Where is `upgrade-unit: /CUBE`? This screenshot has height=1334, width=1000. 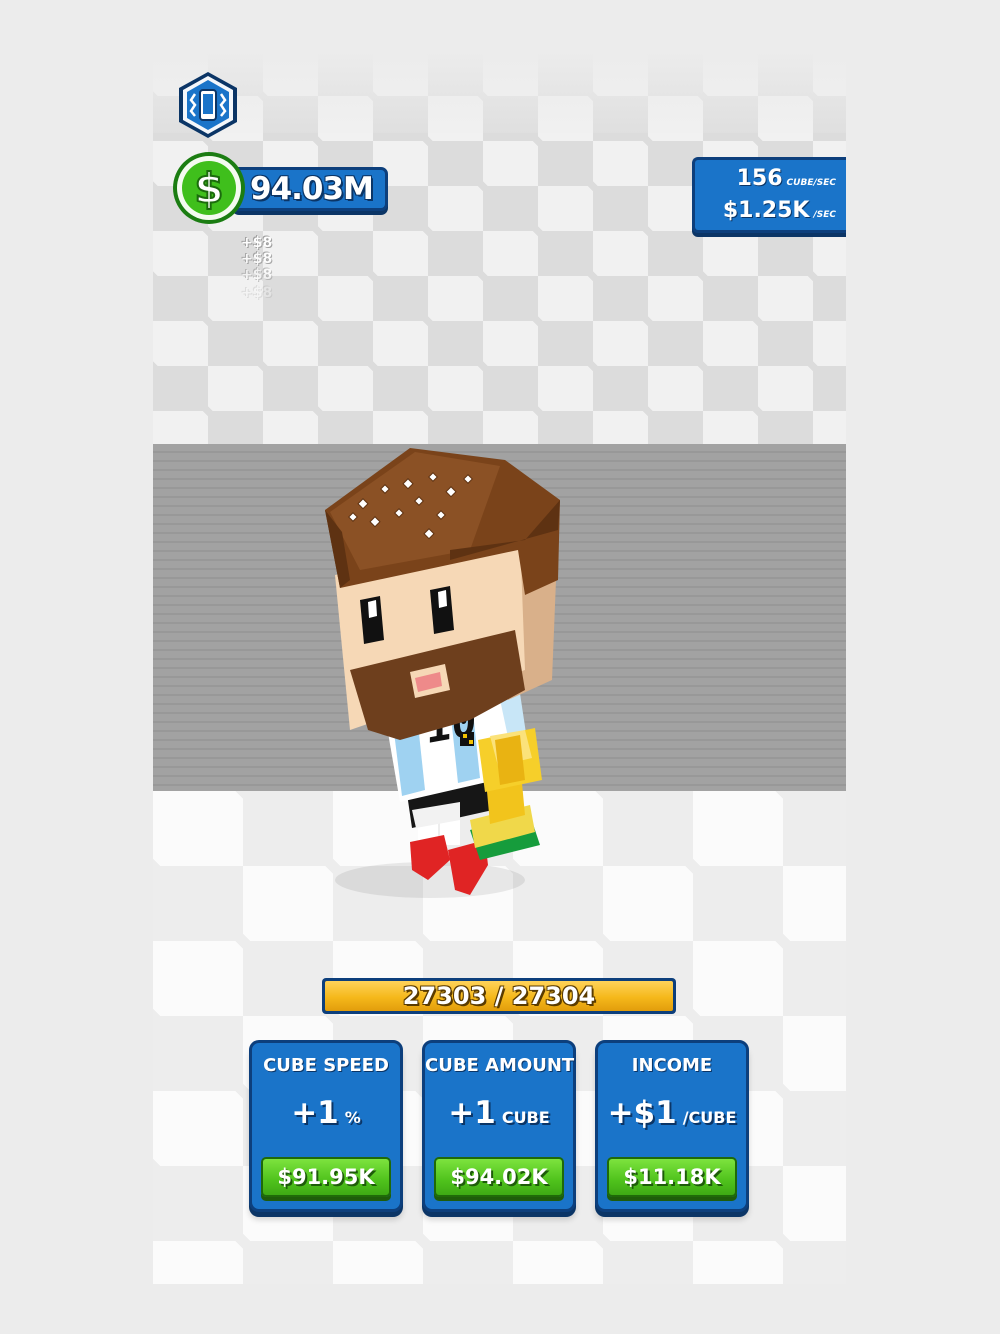
upgrade-unit: /CUBE is located at coordinates (709, 1117).